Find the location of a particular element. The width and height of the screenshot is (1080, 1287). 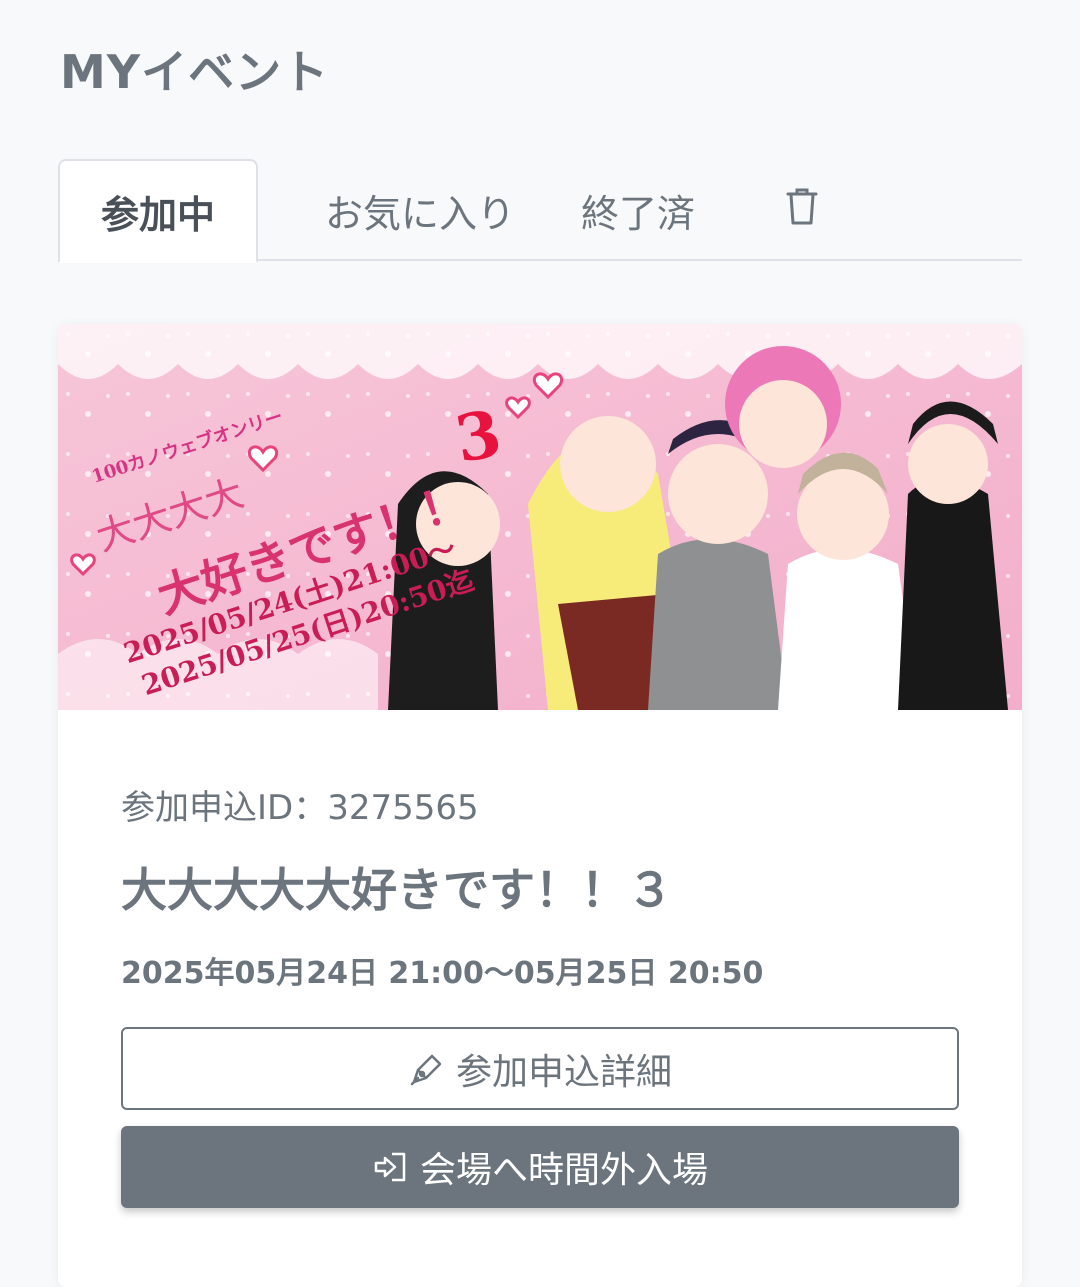

tab-finished: 終了済 is located at coordinates (638, 210).